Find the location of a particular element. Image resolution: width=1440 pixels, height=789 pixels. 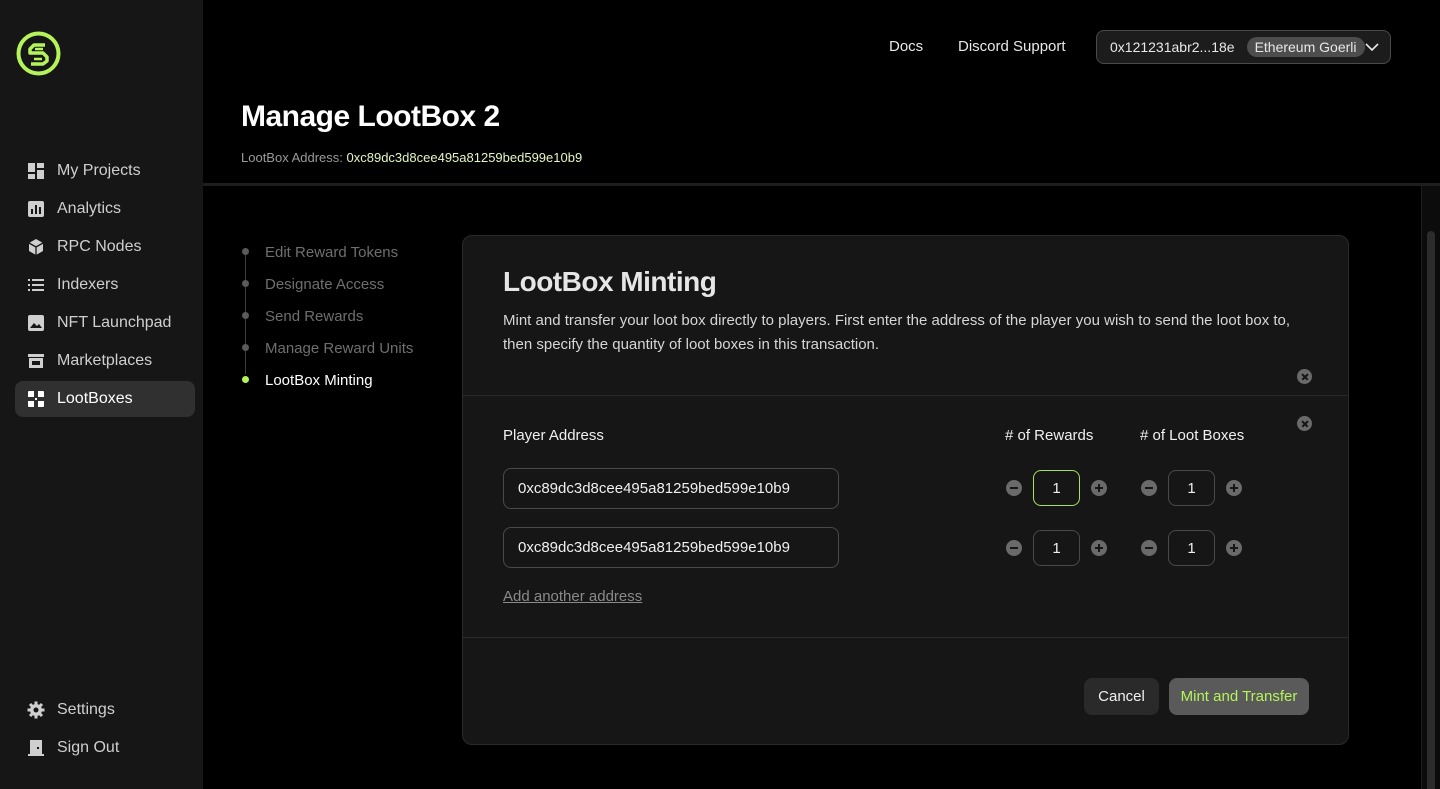

sidebar-item-analytics: Analytics is located at coordinates (105, 209).